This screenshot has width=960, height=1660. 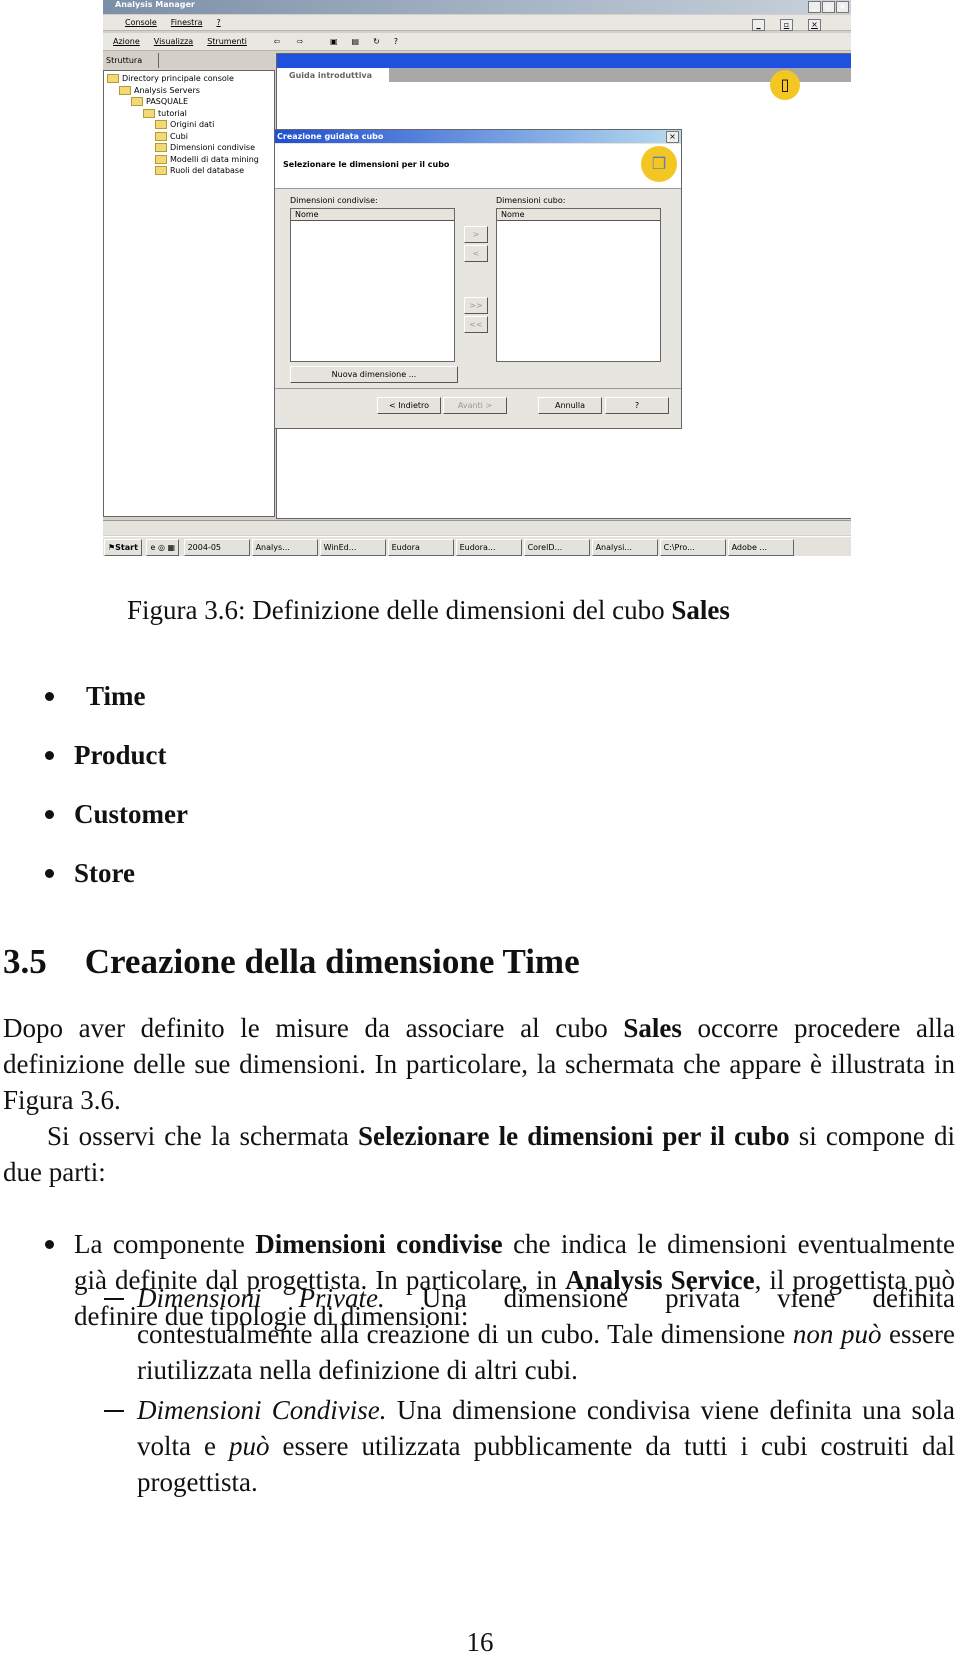 What do you see at coordinates (333, 76) in the screenshot?
I see `tab-guida-introduttiva: Guida introduttiva` at bounding box center [333, 76].